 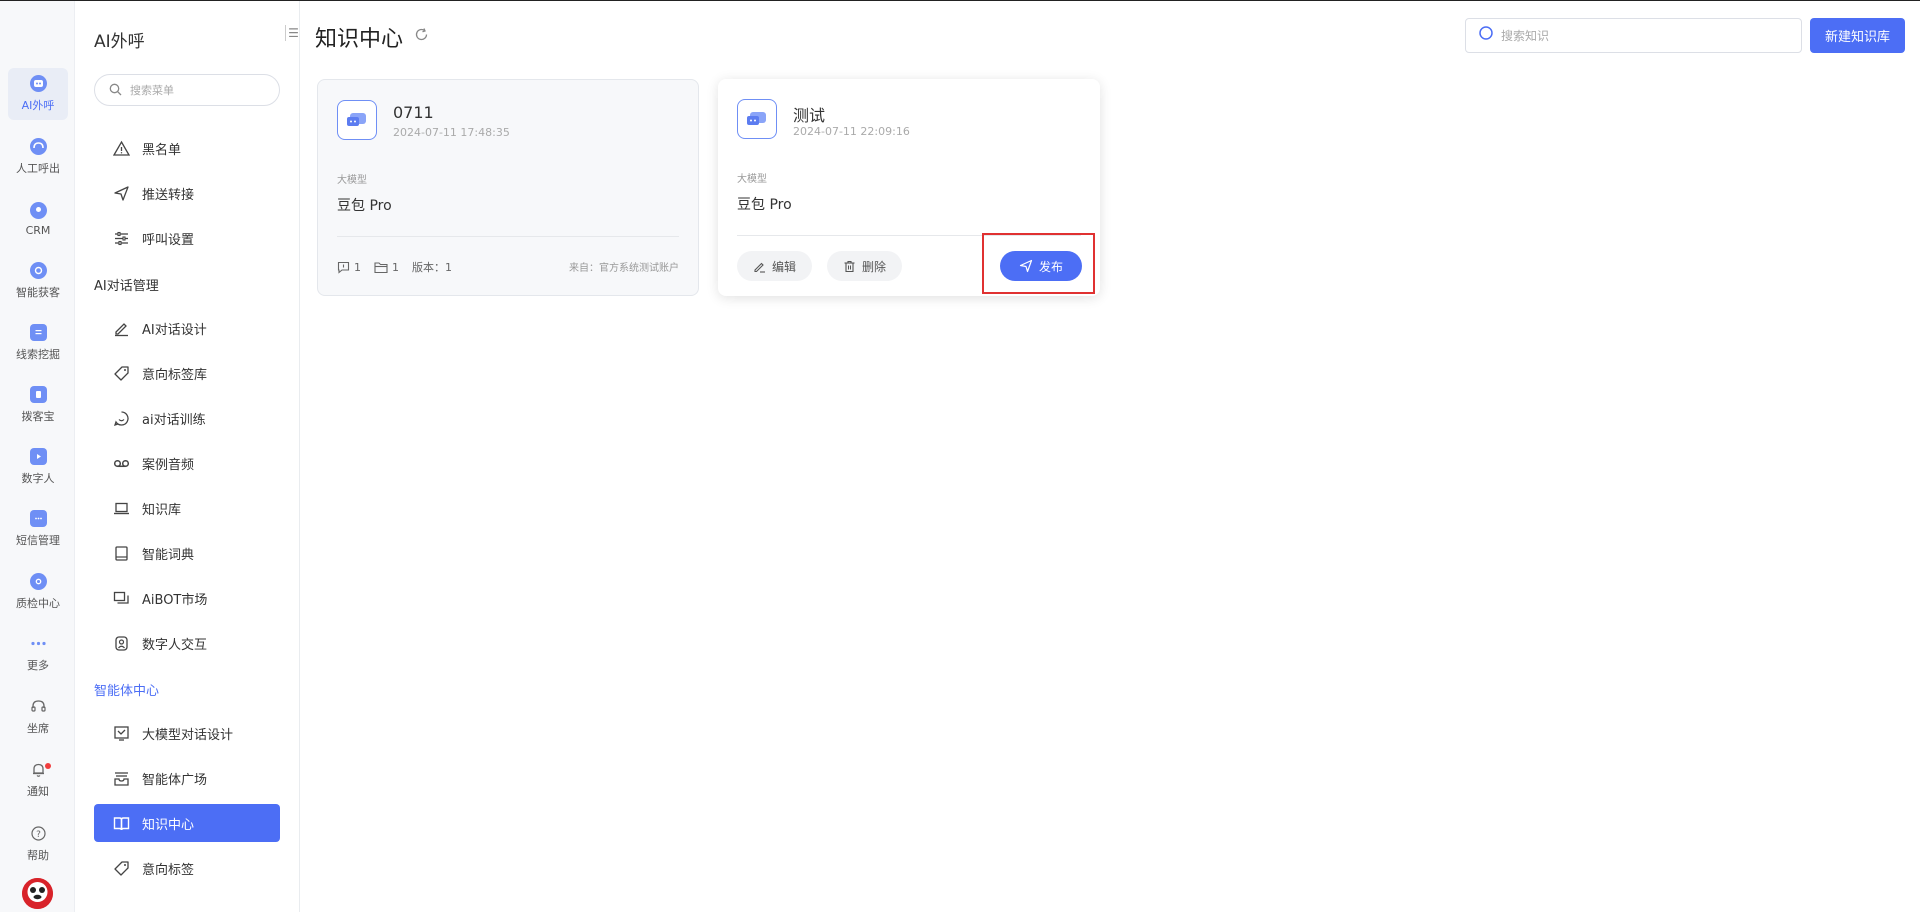 What do you see at coordinates (168, 825) in the screenshot?
I see `menu-item-label: 知识中心` at bounding box center [168, 825].